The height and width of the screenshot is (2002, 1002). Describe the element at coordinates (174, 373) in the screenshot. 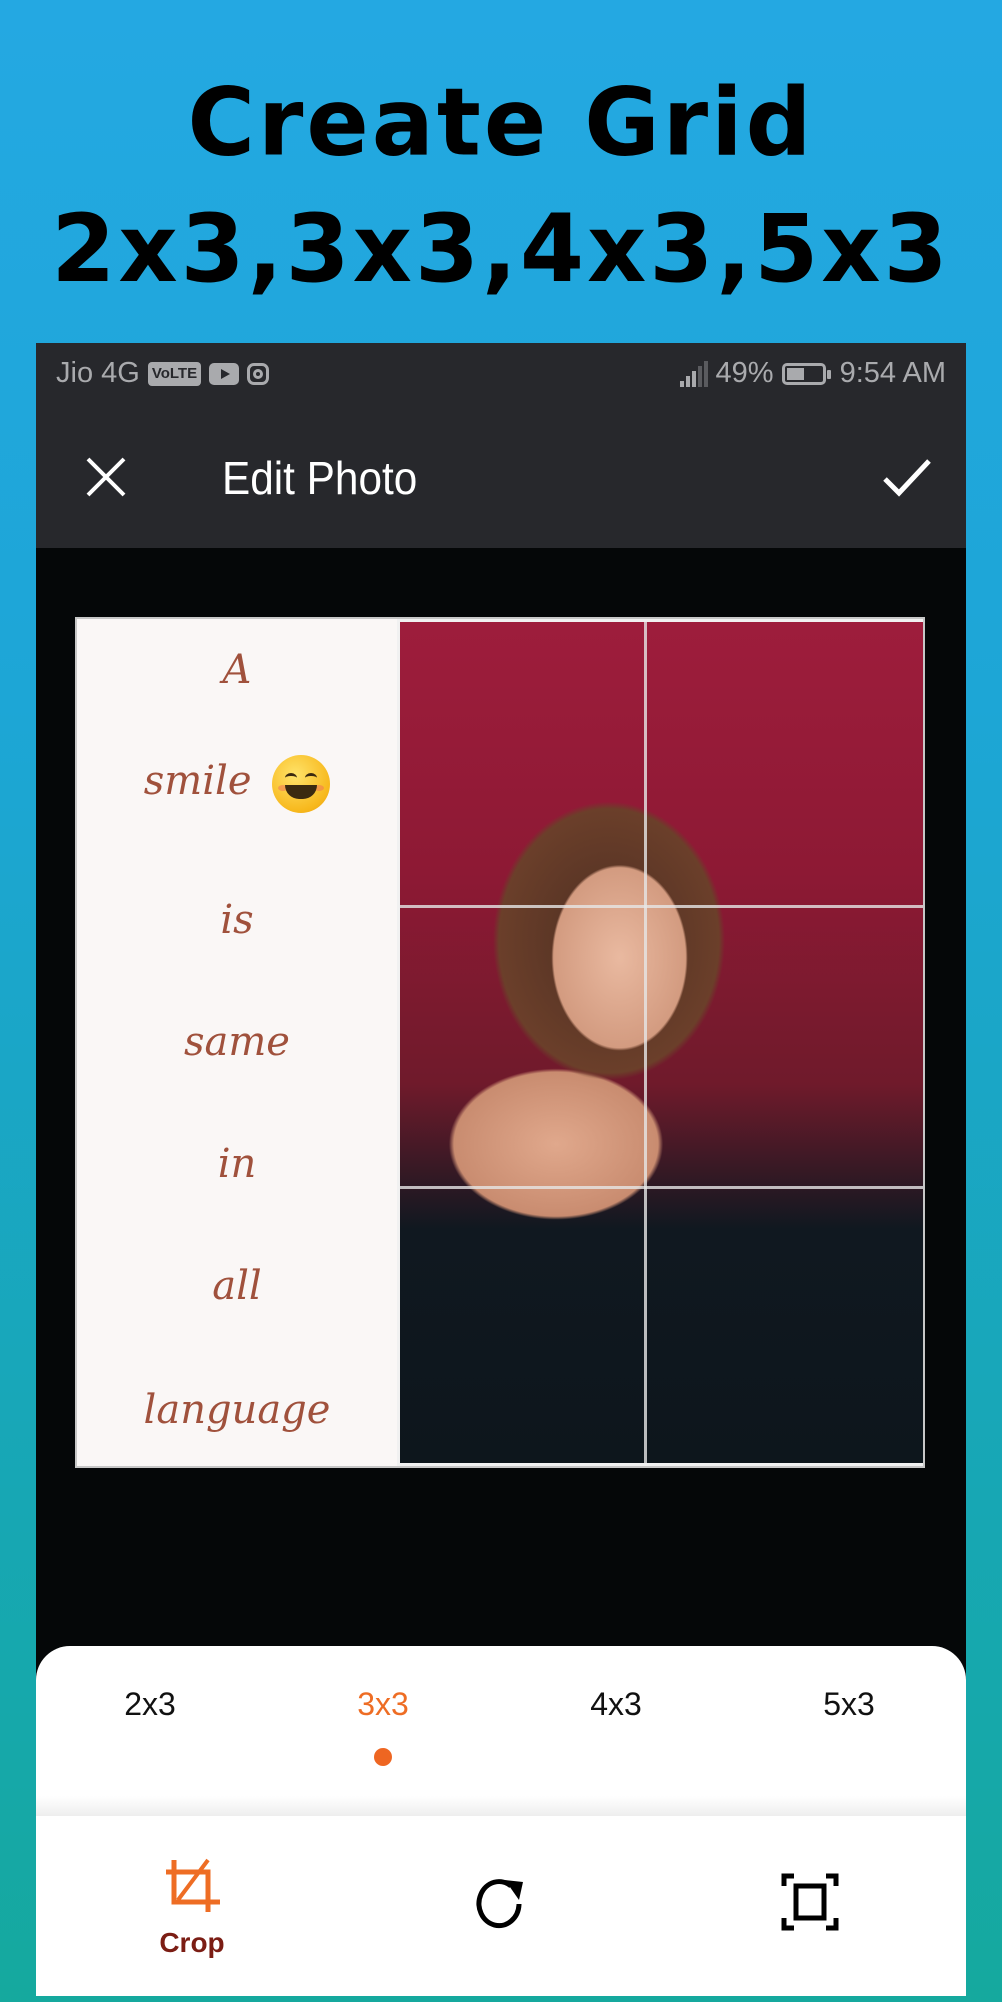

I see `volte-icon: VoLTE` at that location.